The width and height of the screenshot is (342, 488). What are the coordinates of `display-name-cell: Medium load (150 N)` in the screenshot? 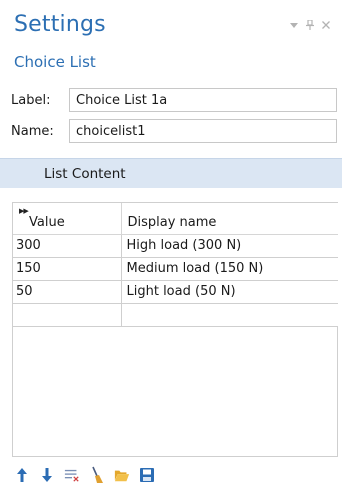 It's located at (229, 268).